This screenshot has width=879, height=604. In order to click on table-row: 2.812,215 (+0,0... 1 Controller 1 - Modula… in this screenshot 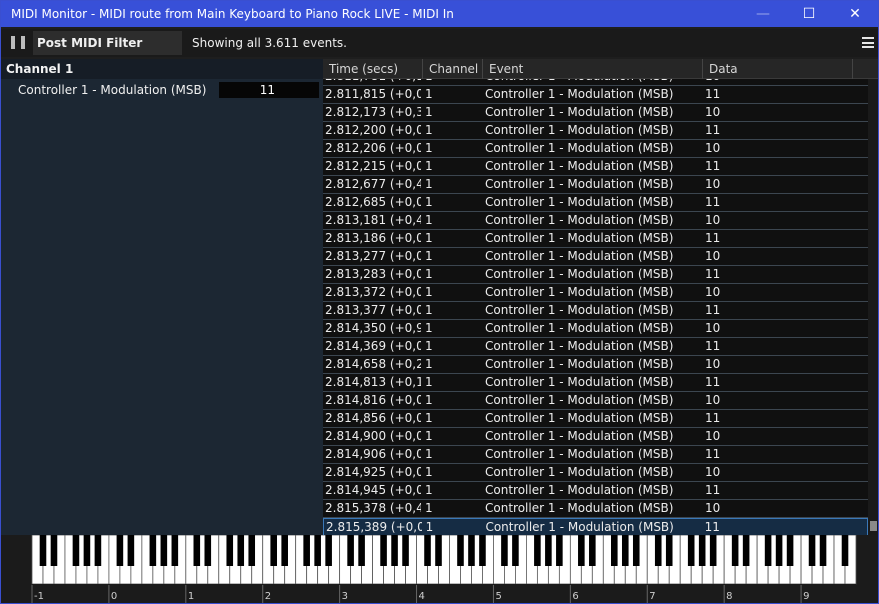, I will do `click(595, 167)`.